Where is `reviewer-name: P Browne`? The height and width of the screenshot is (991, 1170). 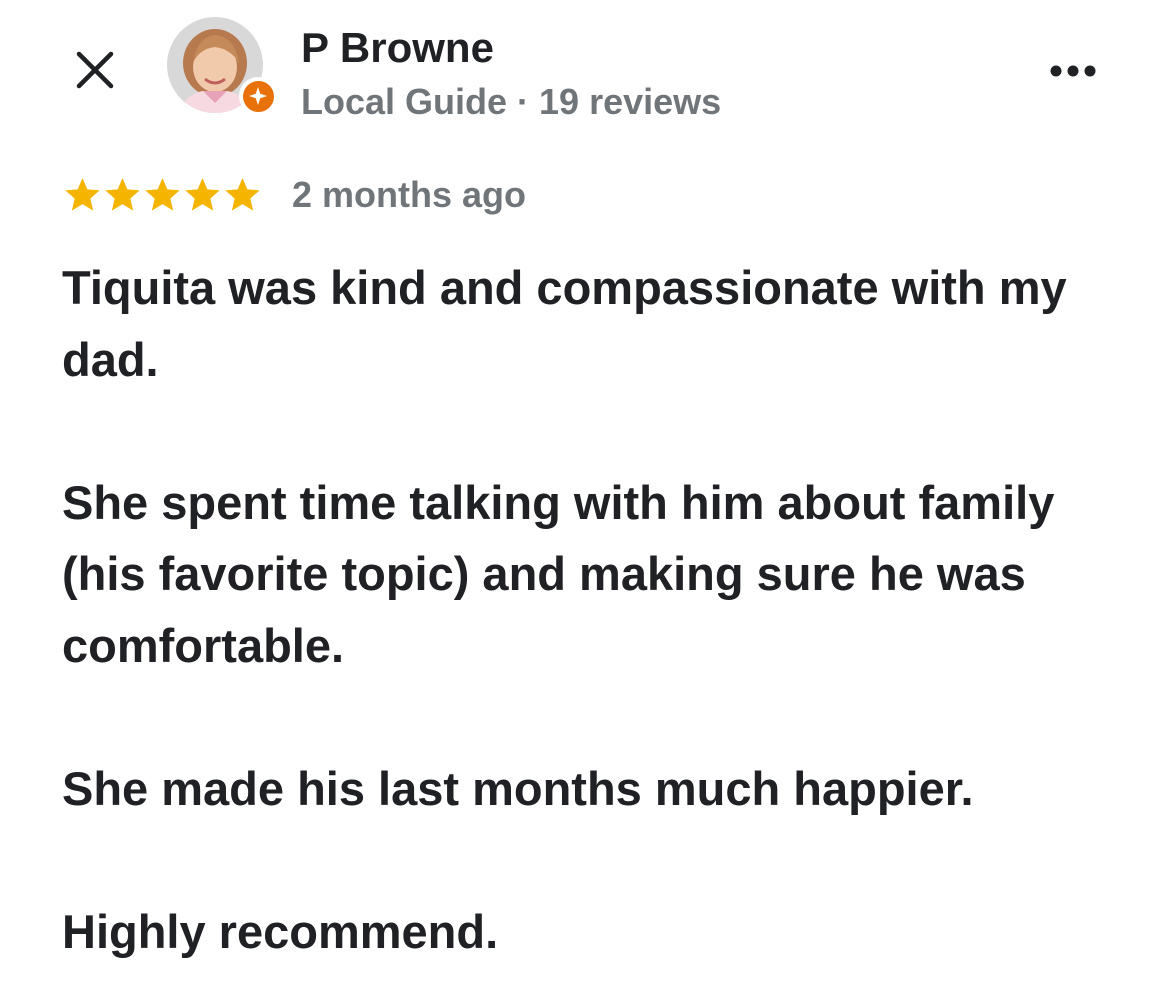 reviewer-name: P Browne is located at coordinates (397, 48).